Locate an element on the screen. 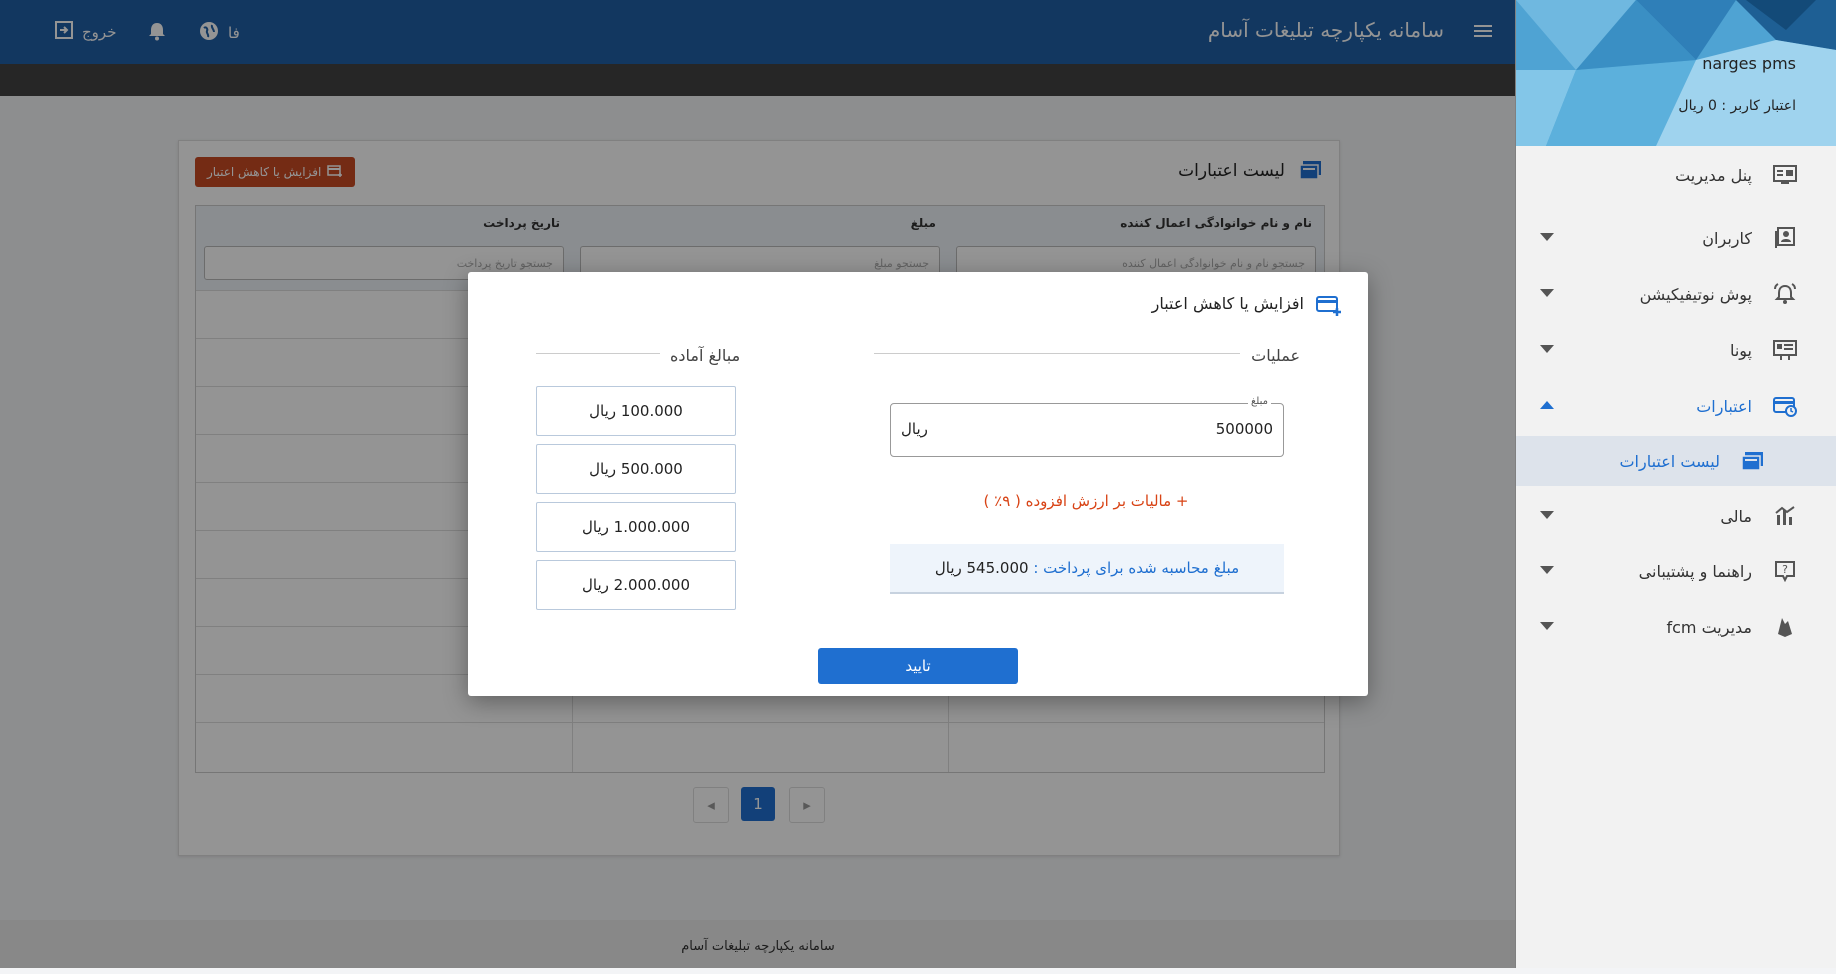 The height and width of the screenshot is (974, 1836). sidebar-item-credits-list: لیست اعتبارات is located at coordinates (1676, 461).